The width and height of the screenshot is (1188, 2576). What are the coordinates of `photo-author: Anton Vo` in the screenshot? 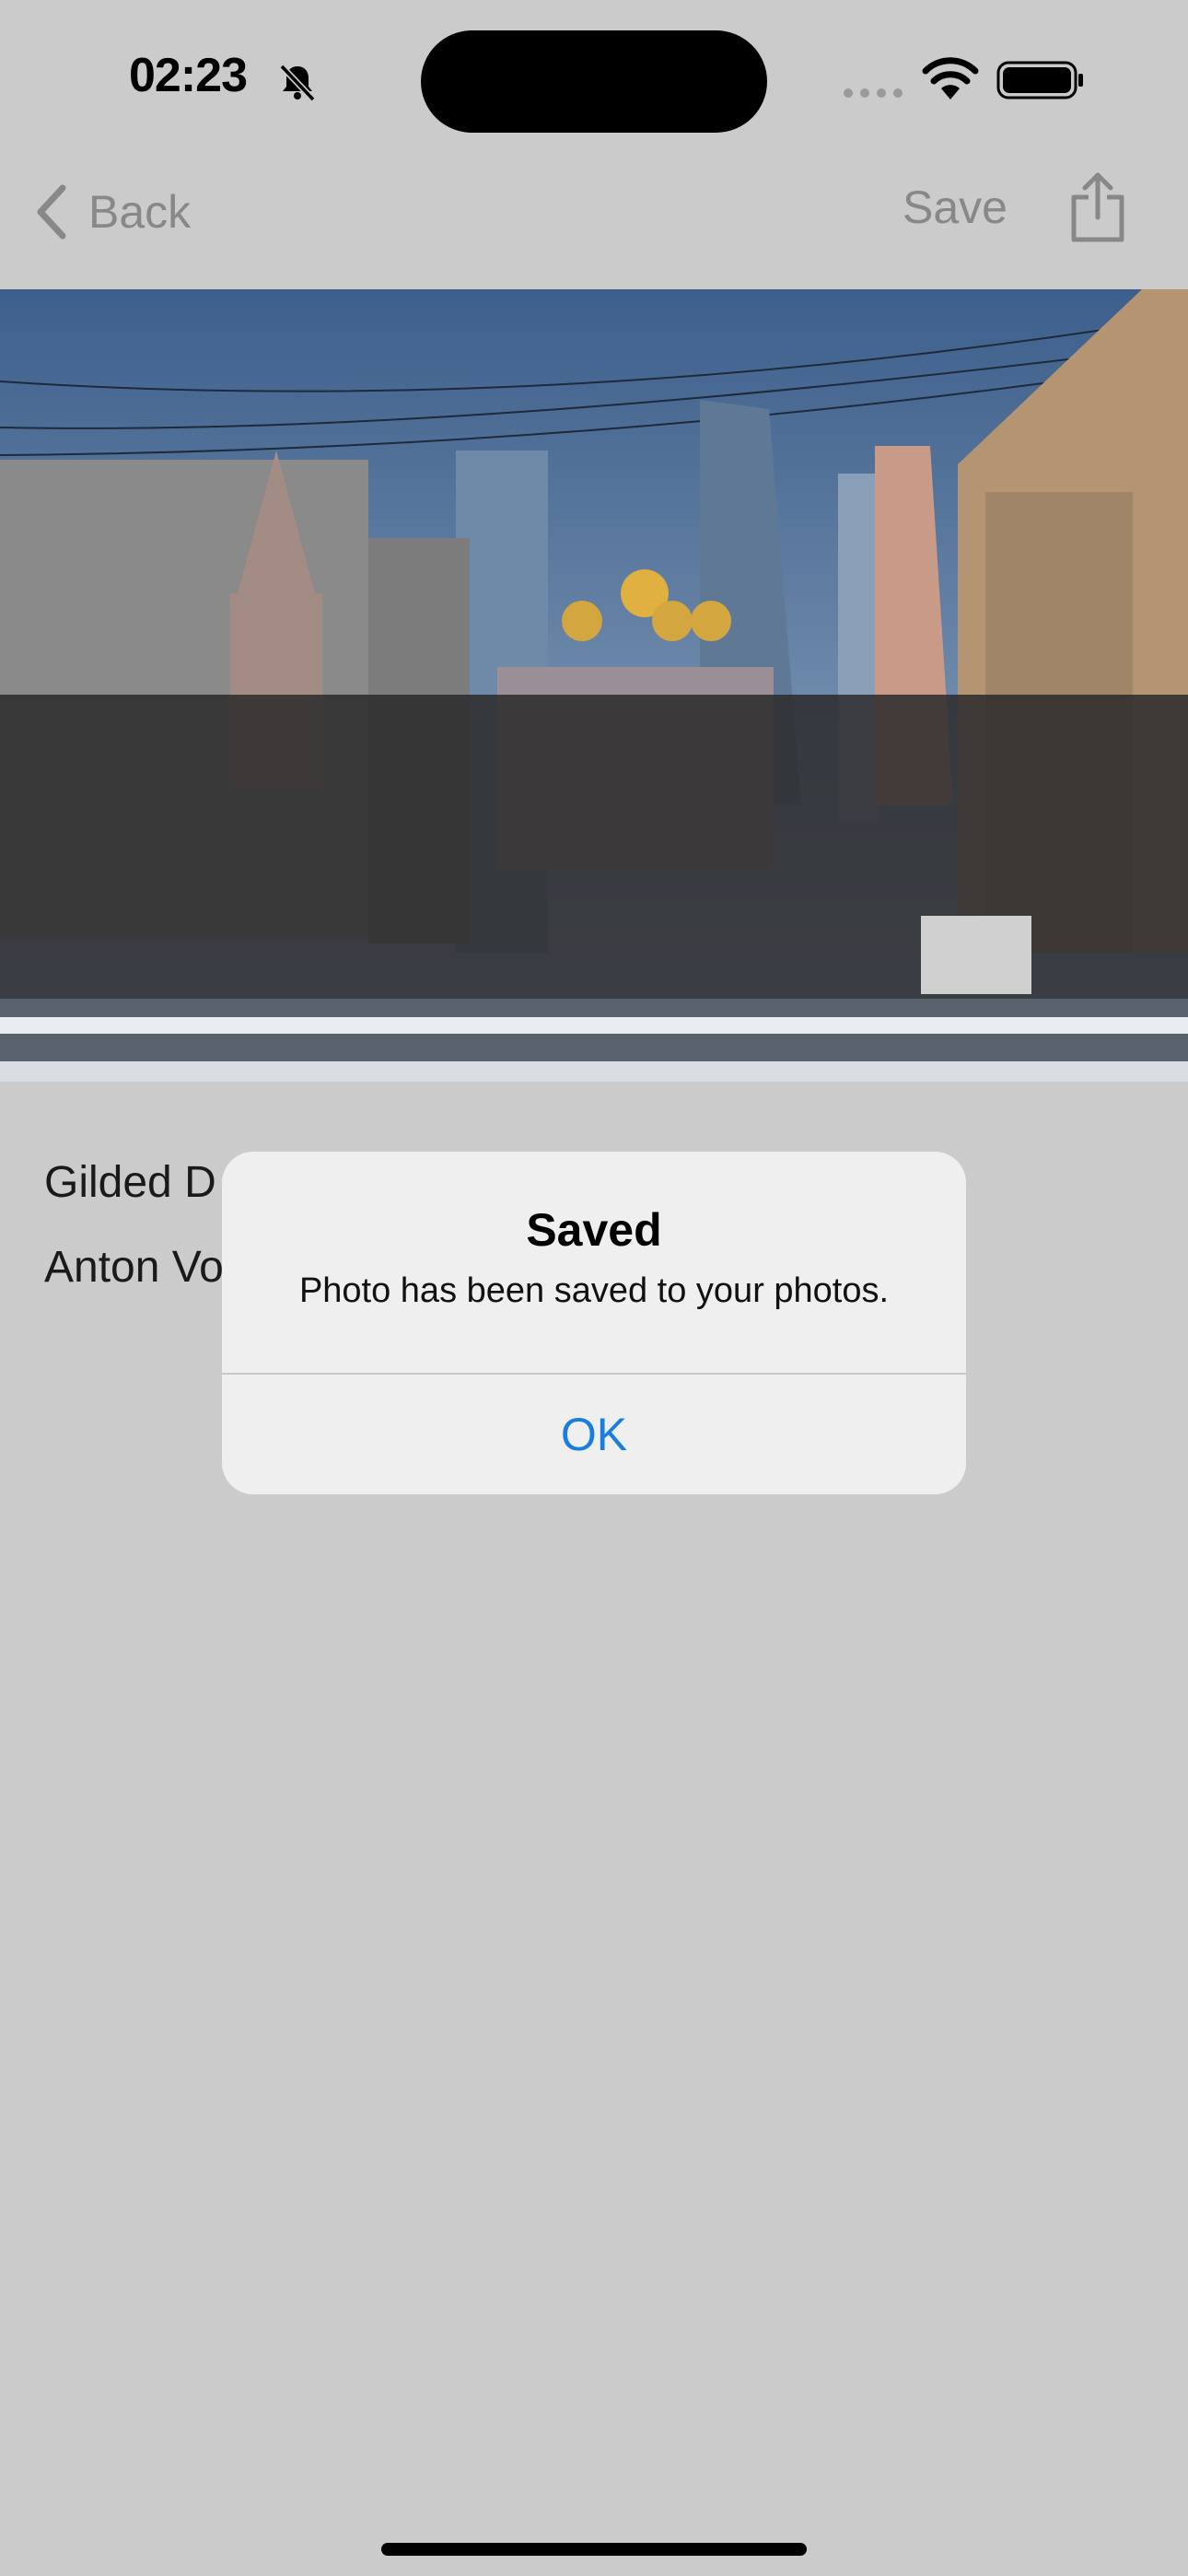 It's located at (134, 1267).